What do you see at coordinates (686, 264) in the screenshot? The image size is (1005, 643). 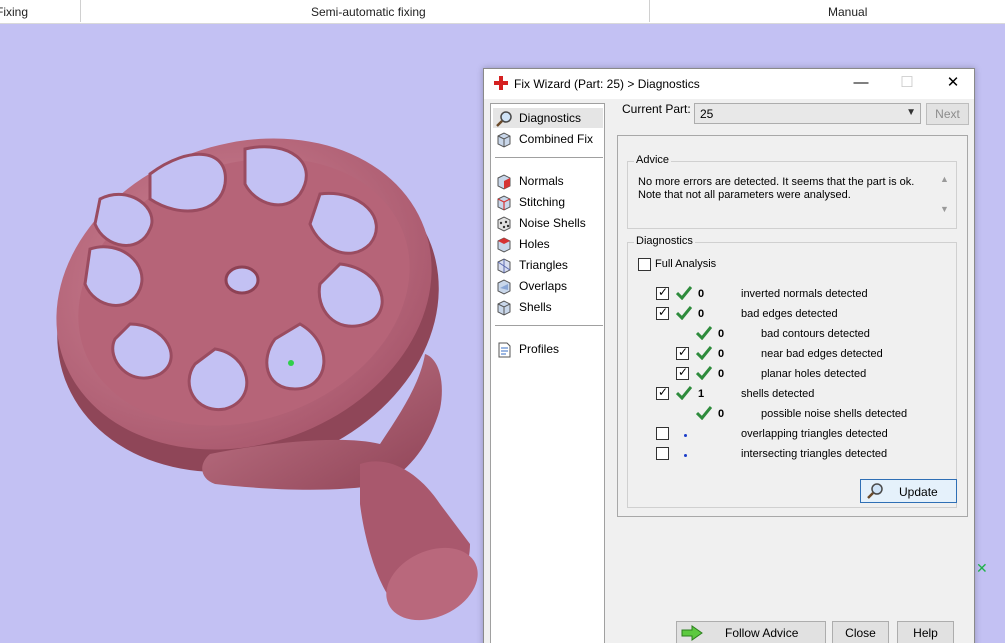 I see `full-analysis-label: Full Analysis` at bounding box center [686, 264].